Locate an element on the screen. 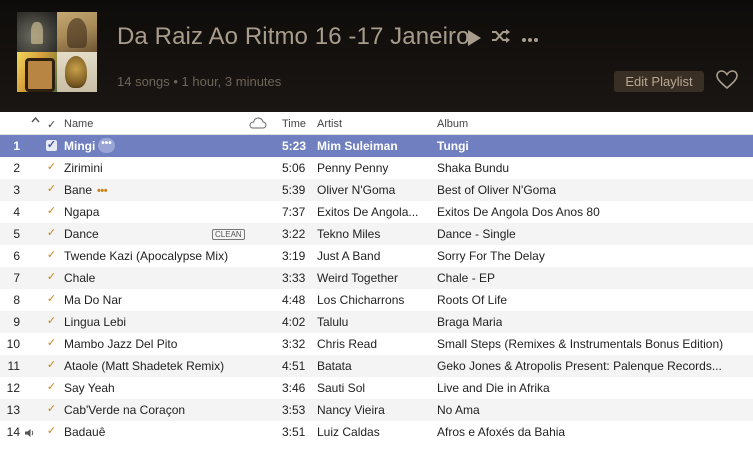  track-number: 3 is located at coordinates (16, 190).